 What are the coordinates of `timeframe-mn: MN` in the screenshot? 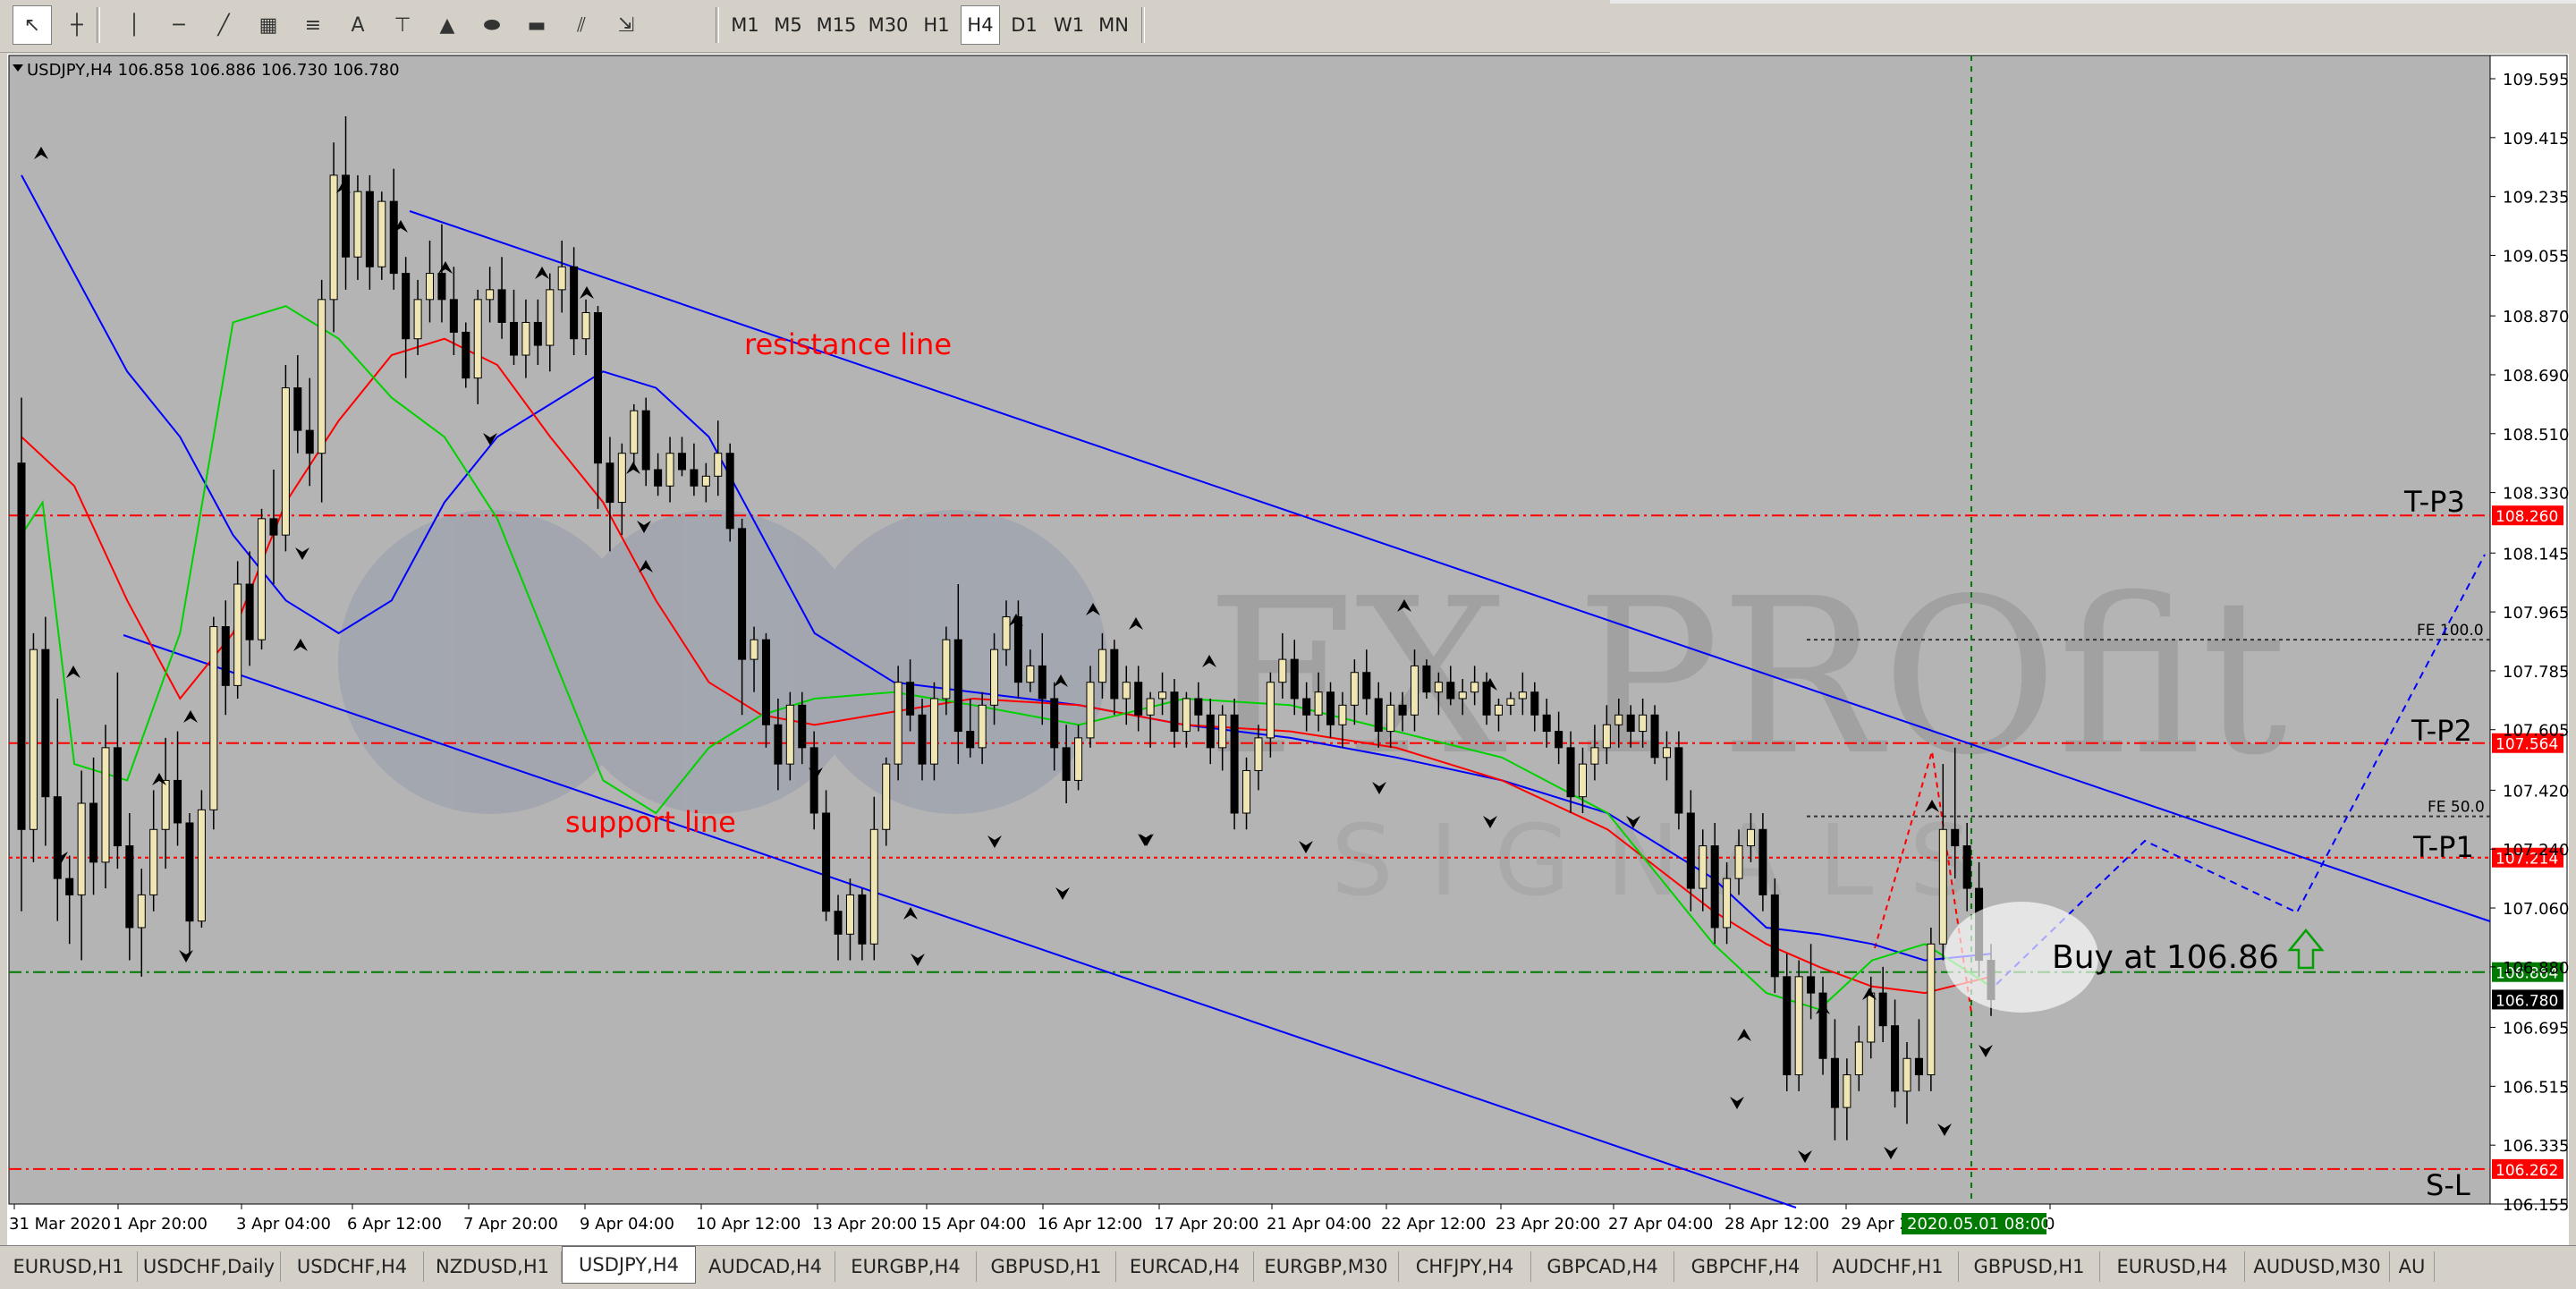 It's located at (1113, 25).